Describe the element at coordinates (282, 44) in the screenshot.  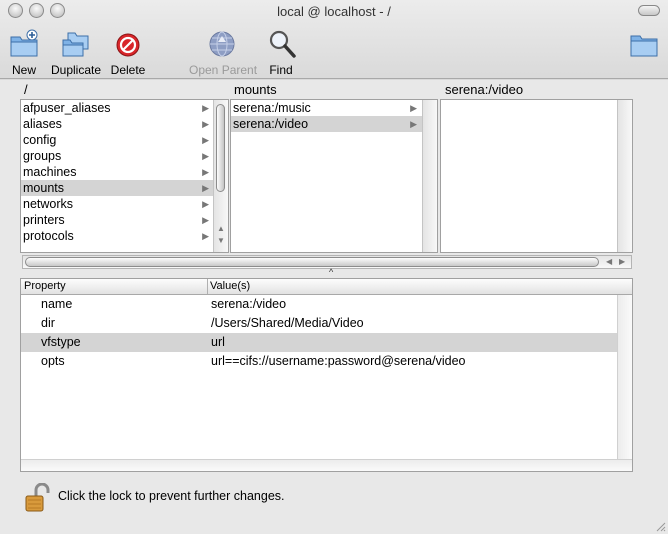
I see `magnifier-icon` at that location.